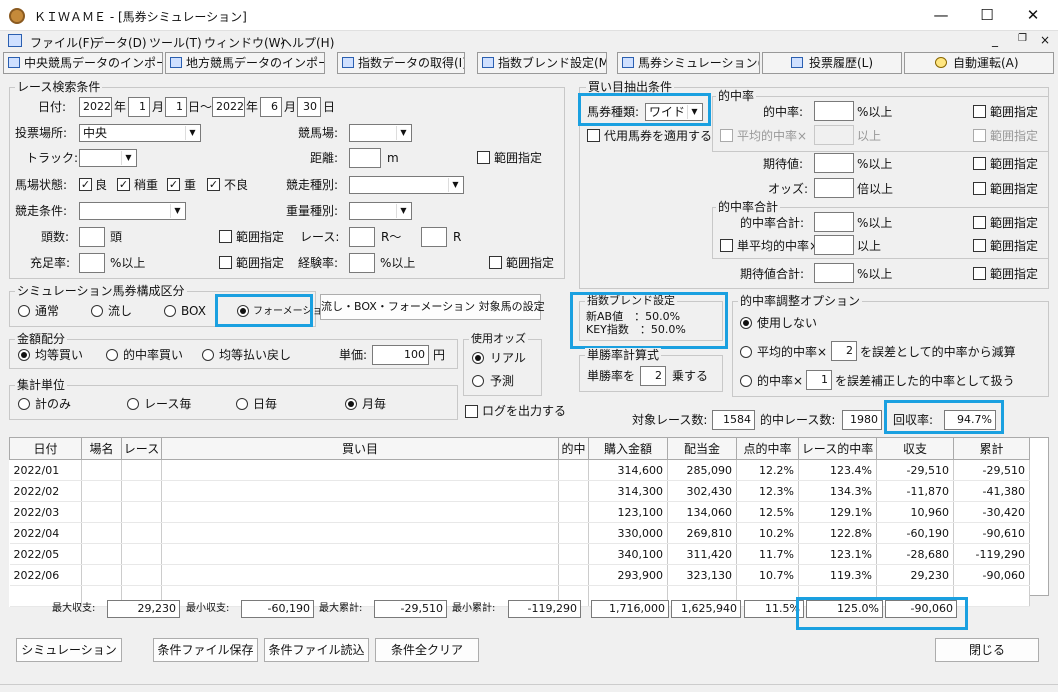 The height and width of the screenshot is (692, 1058). Describe the element at coordinates (432, 307) in the screenshot. I see `formation-setting-button: 流し・BOX・フォーメーション 対象馬の設定` at that location.